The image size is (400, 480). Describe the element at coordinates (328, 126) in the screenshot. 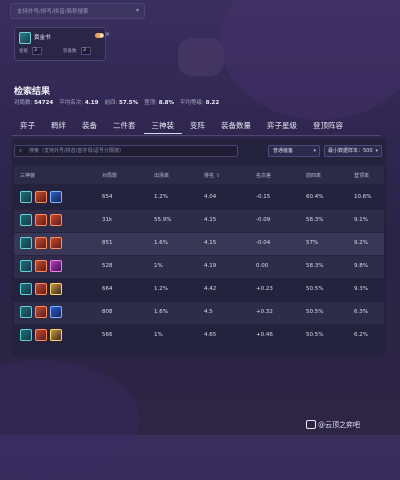

I see `tab-8: 登顶阵容` at that location.